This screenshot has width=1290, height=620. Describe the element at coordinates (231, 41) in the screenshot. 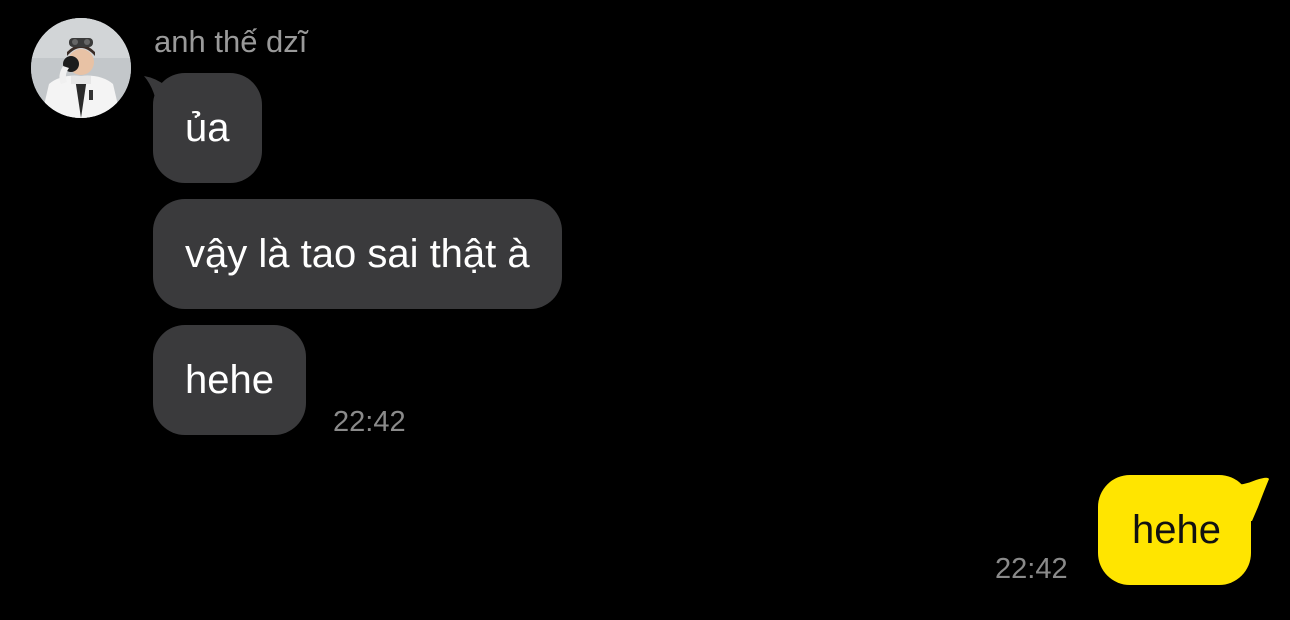

I see `sender-name: anh thế dzĩ` at that location.